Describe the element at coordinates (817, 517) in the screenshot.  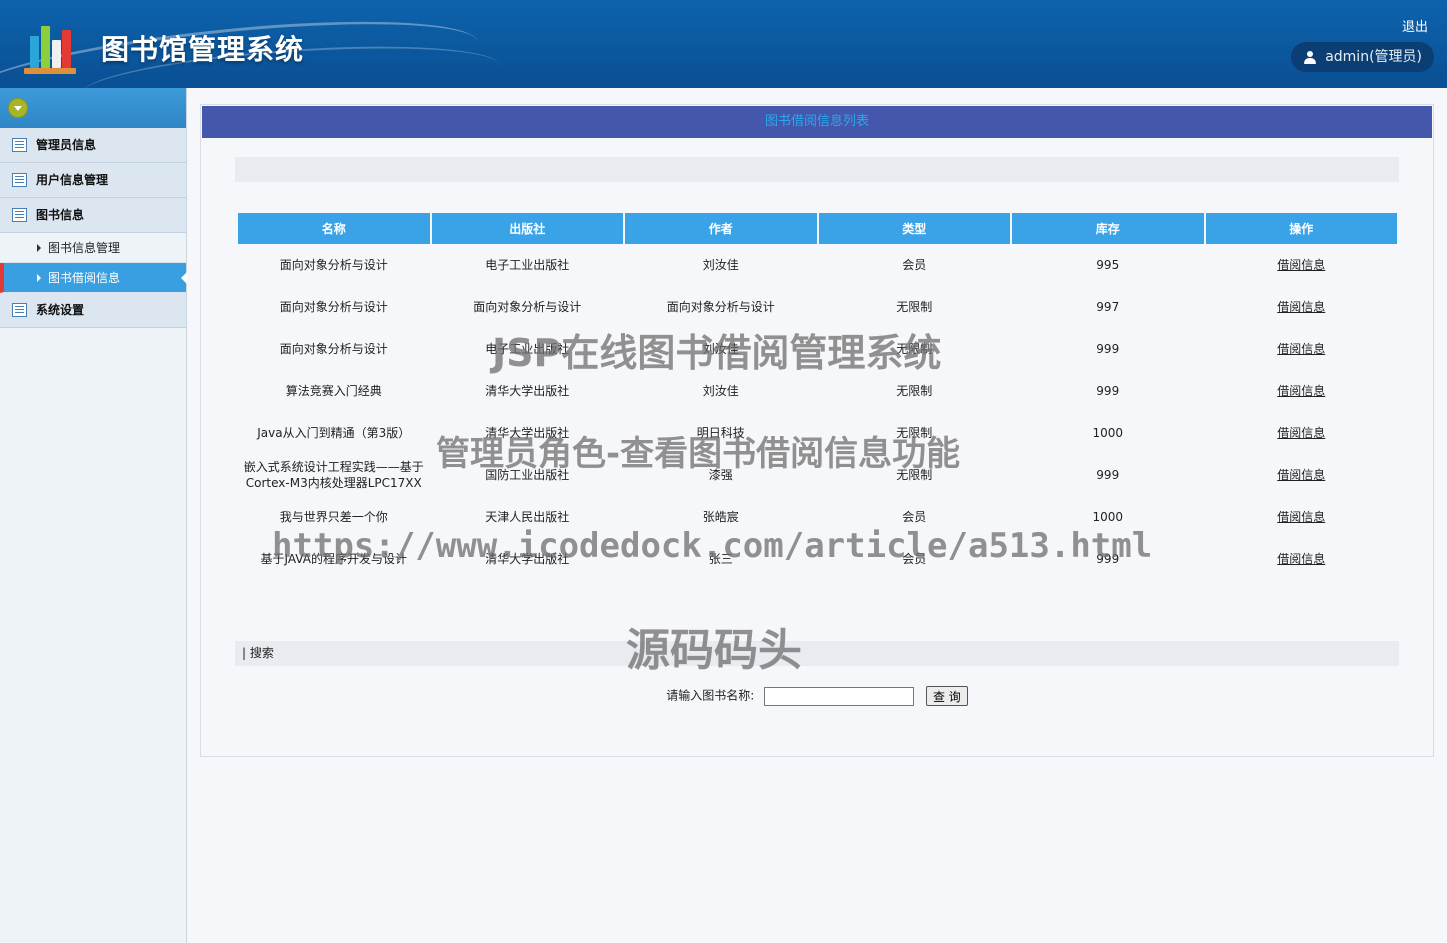
I see `table-row: 我与世界只差一个你 天津人民出版社 张皓宸 会员 1000 借阅信息` at that location.